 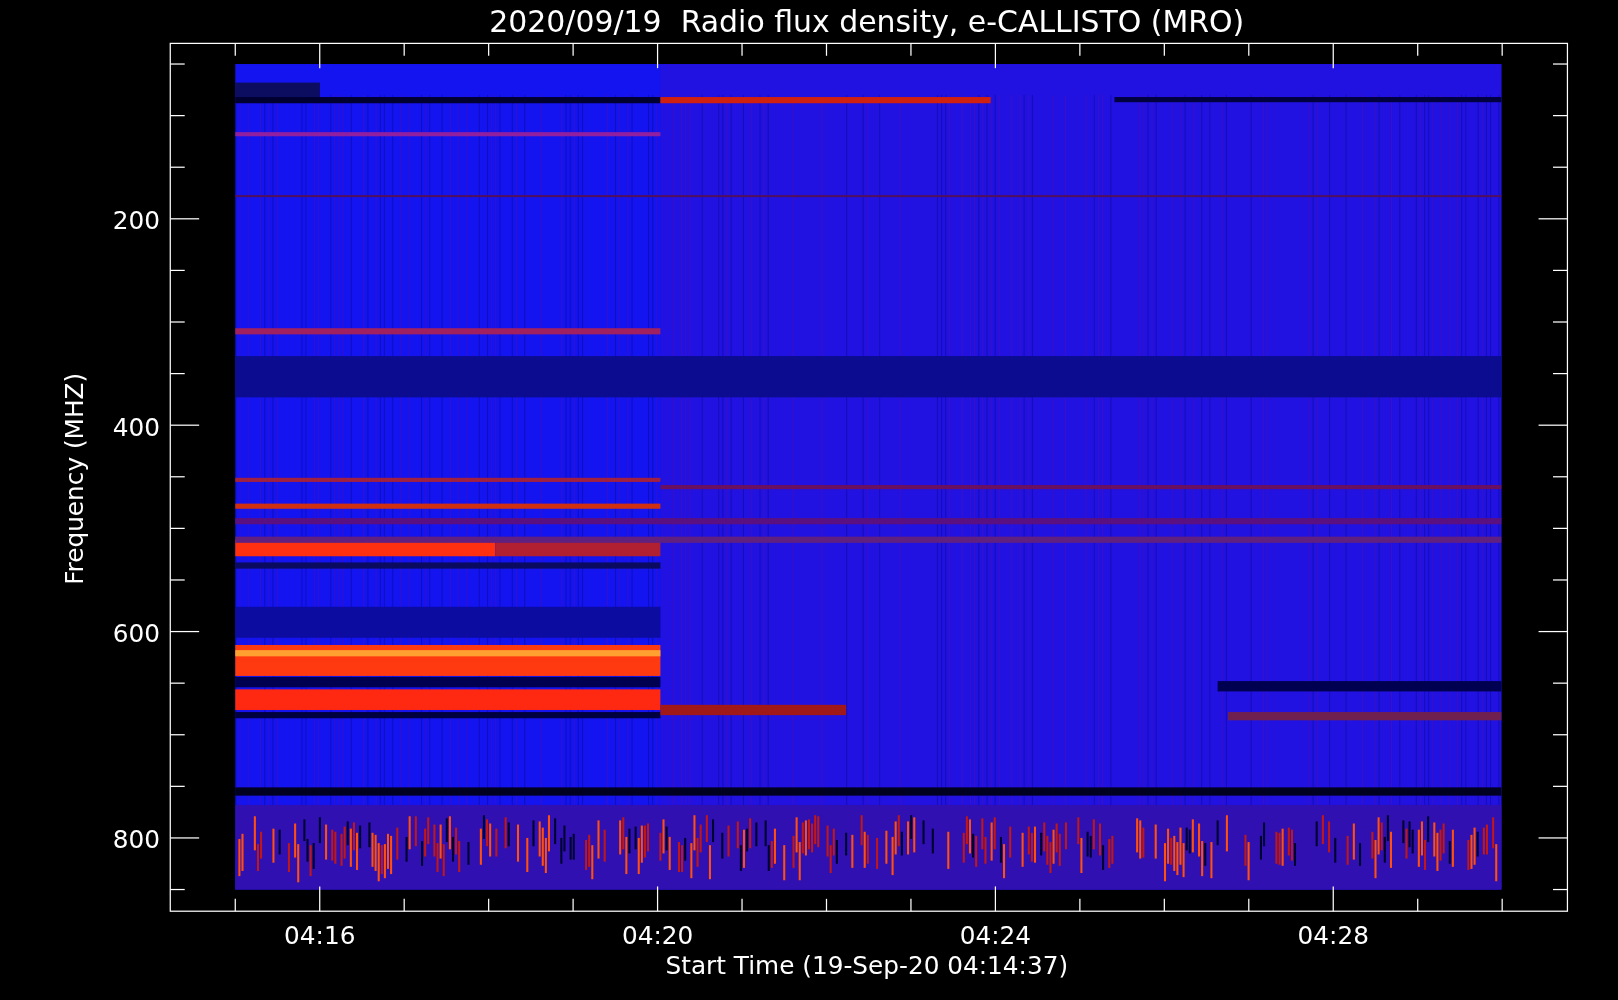 What do you see at coordinates (1333, 936) in the screenshot?
I see `x-tick-label: 04:28` at bounding box center [1333, 936].